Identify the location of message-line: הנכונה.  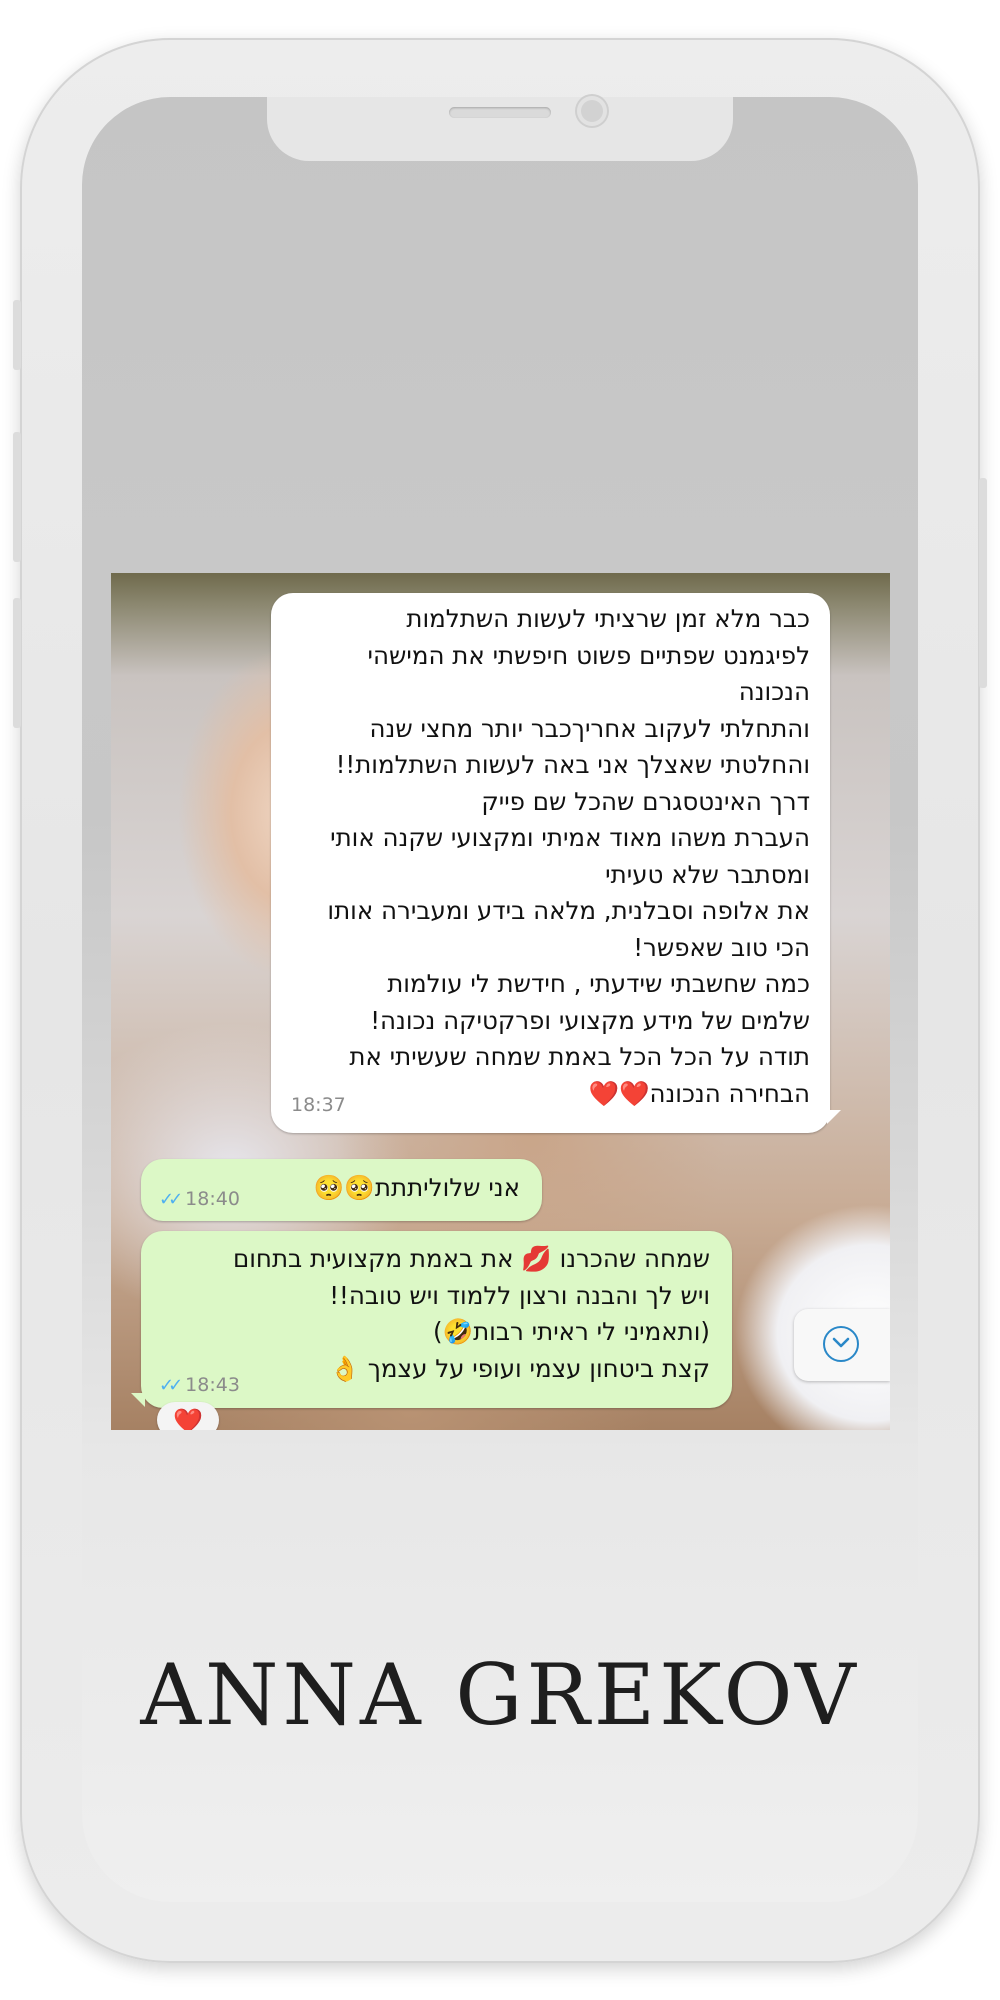
(774, 691).